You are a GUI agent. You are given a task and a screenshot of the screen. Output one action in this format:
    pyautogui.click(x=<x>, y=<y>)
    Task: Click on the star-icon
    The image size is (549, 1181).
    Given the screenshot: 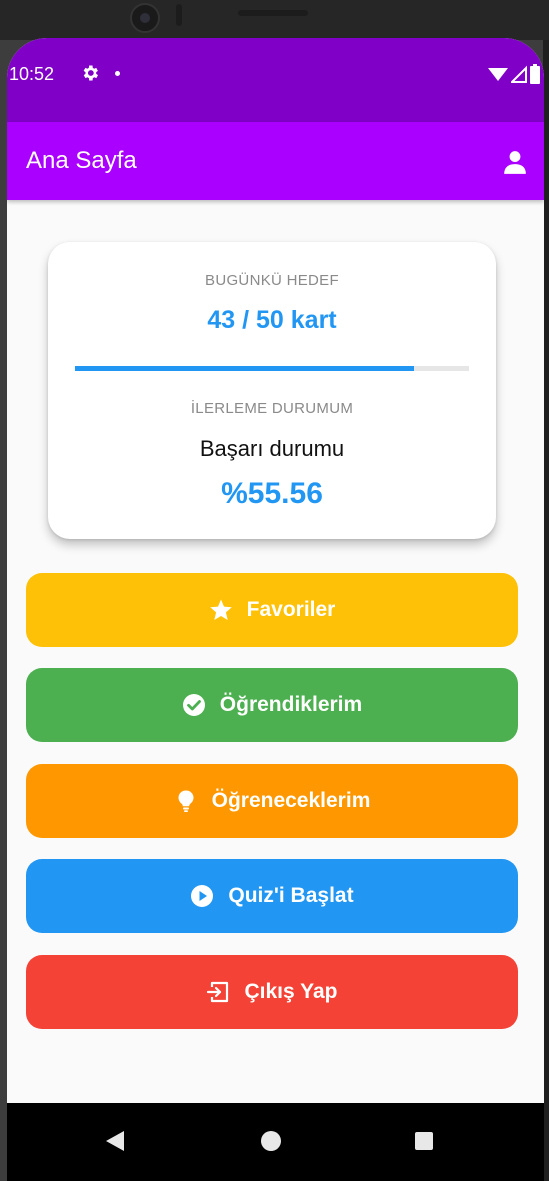 What is the action you would take?
    pyautogui.click(x=220, y=609)
    